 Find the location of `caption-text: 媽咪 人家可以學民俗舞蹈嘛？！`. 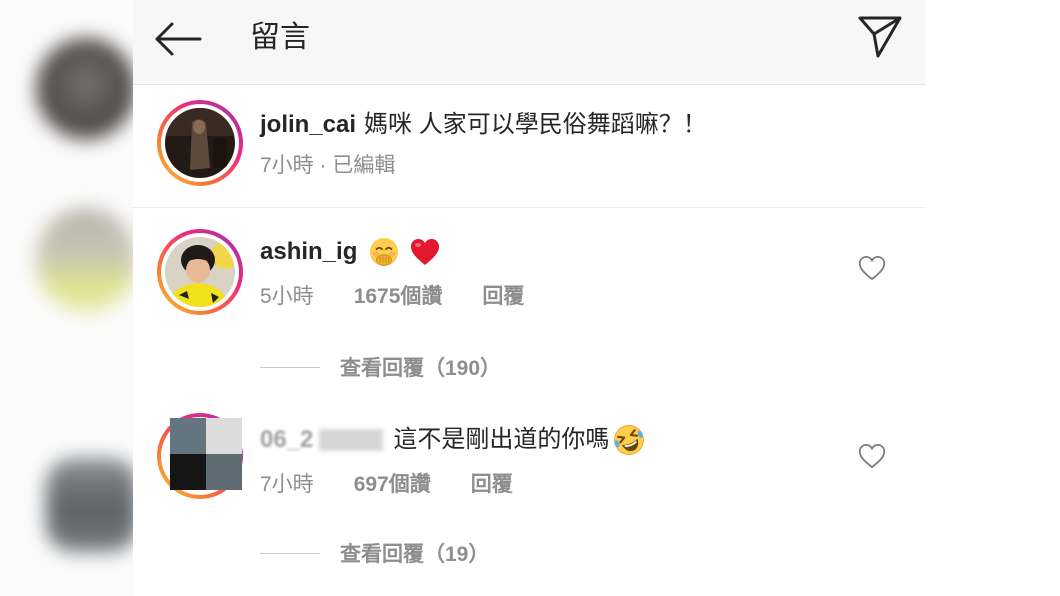

caption-text: 媽咪 人家可以學民俗舞蹈嘛？！ is located at coordinates (535, 124).